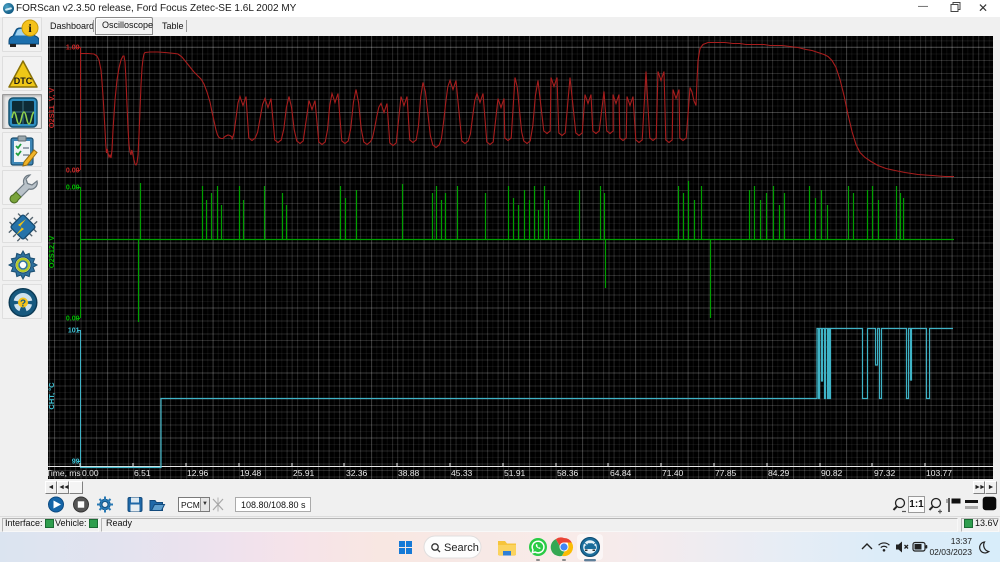 The height and width of the screenshot is (562, 1000). I want to click on svg-text: O2S11_V, V, so click(51, 108).